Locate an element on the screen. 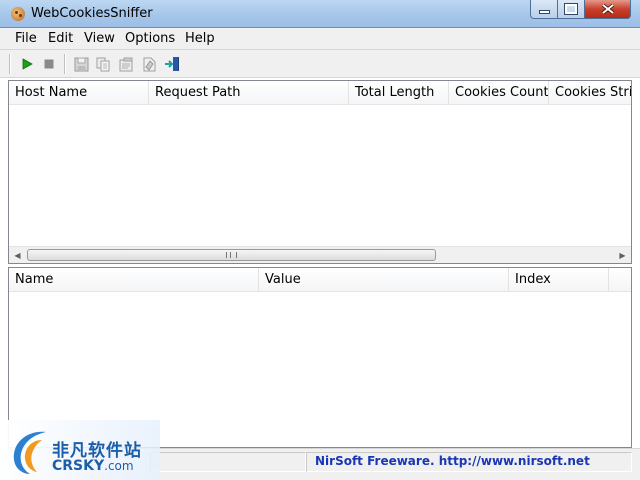 This screenshot has width=640, height=480. menu-bar: File Edit View Options Help is located at coordinates (320, 39).